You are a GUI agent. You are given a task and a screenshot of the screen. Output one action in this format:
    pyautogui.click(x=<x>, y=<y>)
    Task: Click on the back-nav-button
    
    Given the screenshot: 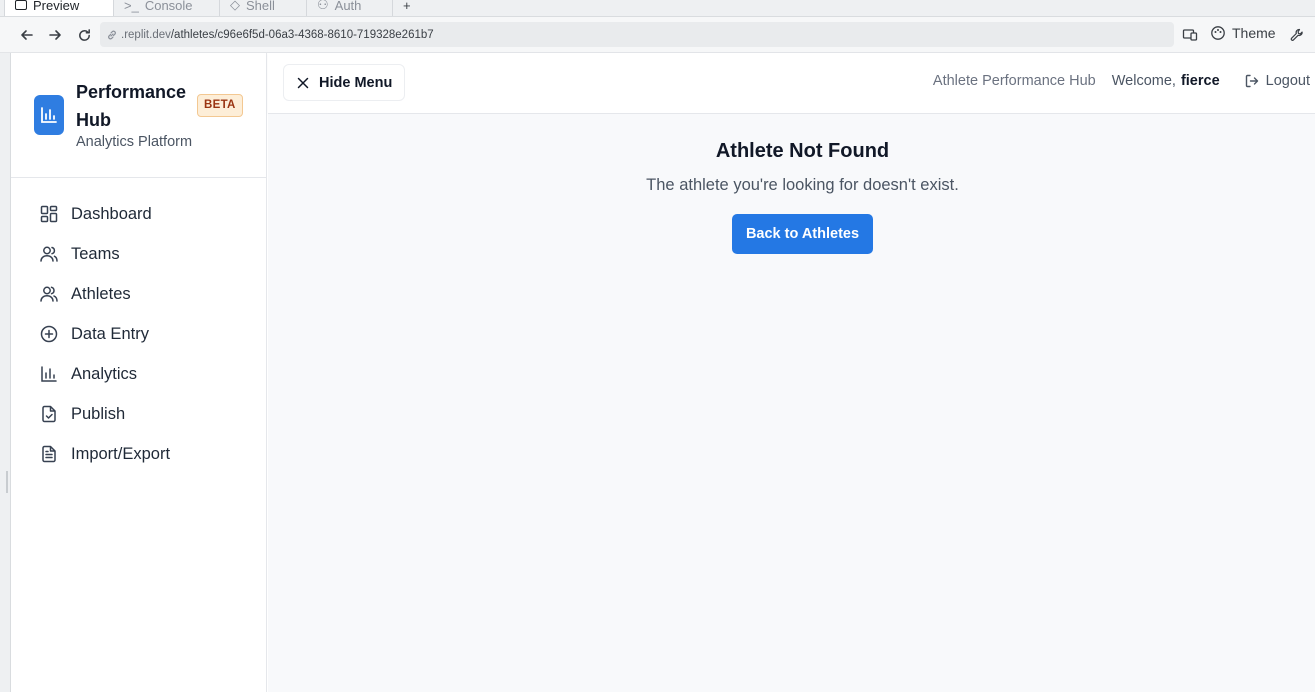 What is the action you would take?
    pyautogui.click(x=27, y=35)
    